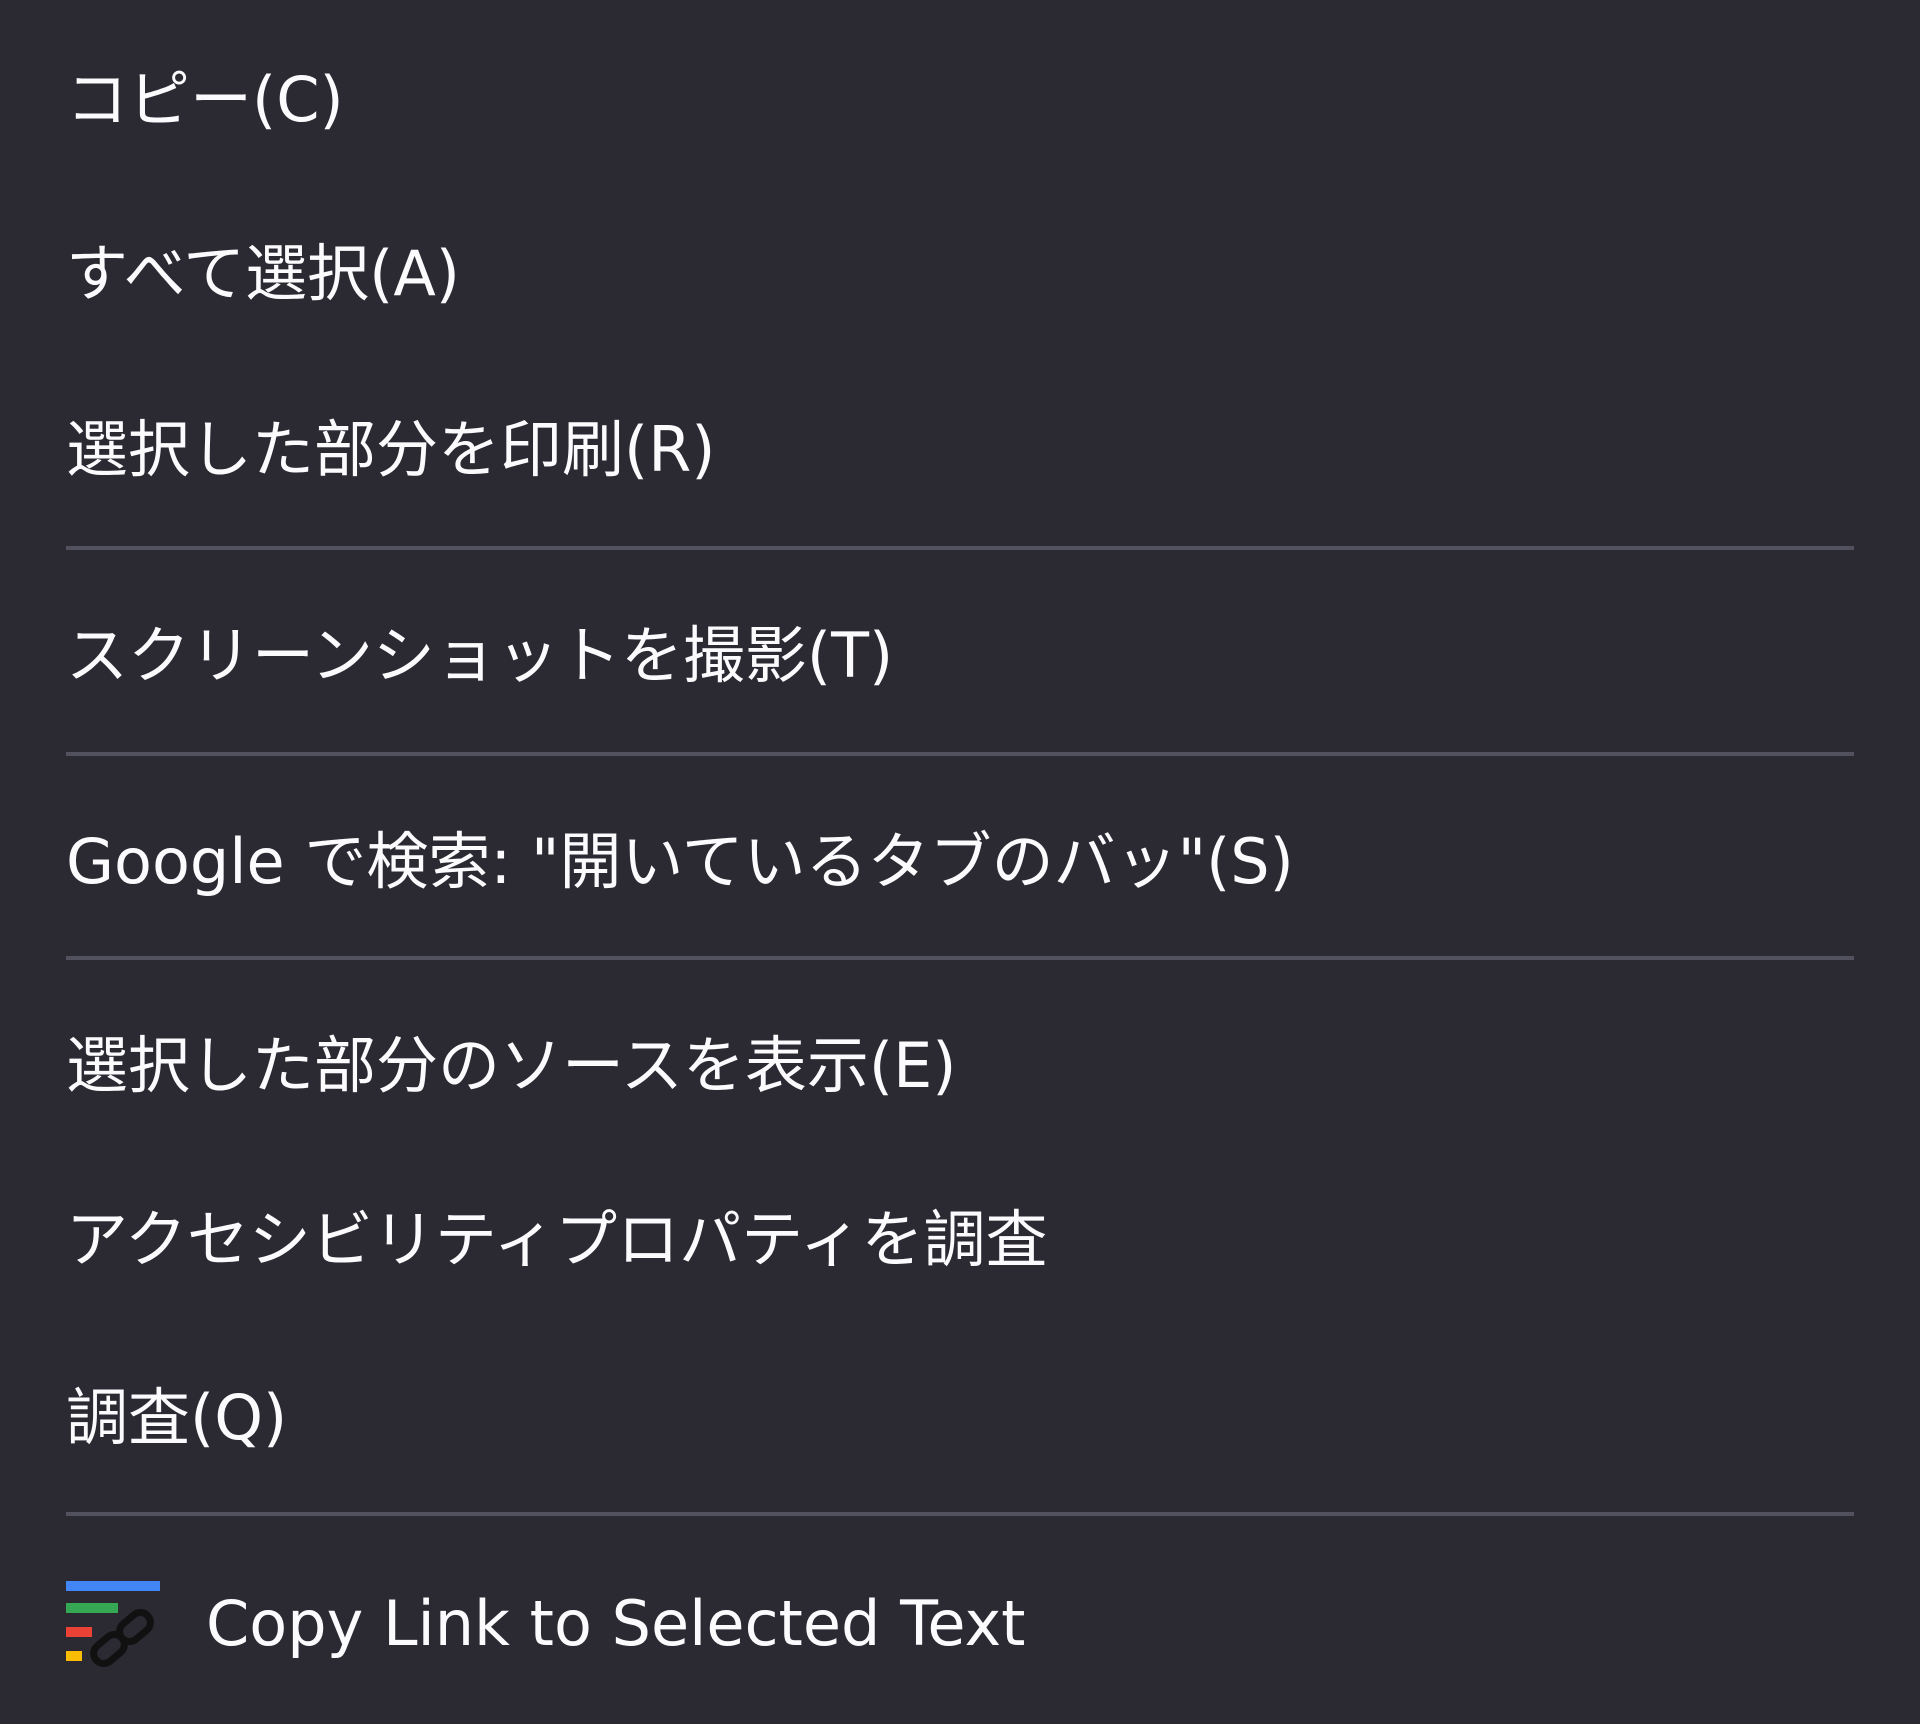  I want to click on menu-item-inspect-accessibility: アクセシビリティプロパティを調査, so click(960, 1240).